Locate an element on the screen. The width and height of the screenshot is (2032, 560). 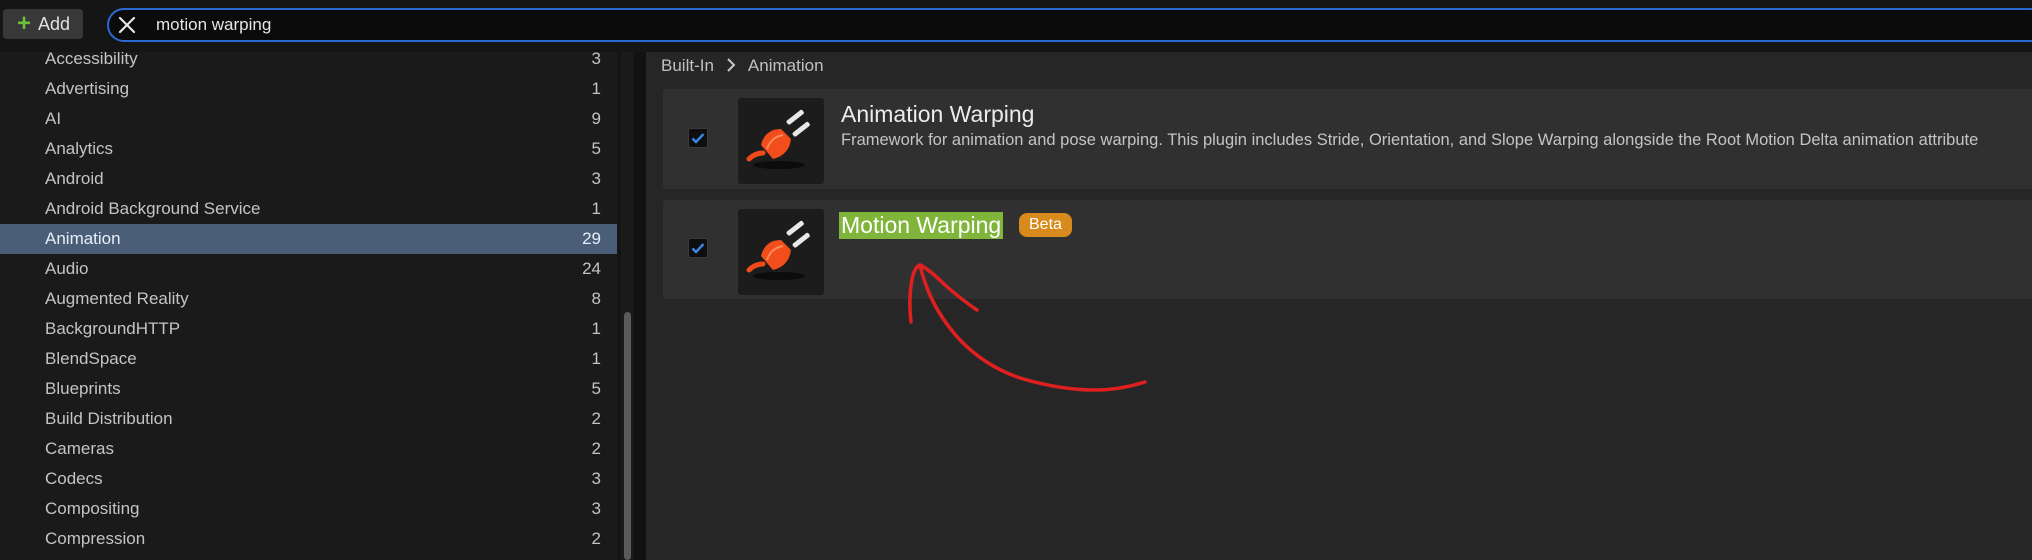
plugin-name-highlighted: Motion Warping is located at coordinates (921, 225).